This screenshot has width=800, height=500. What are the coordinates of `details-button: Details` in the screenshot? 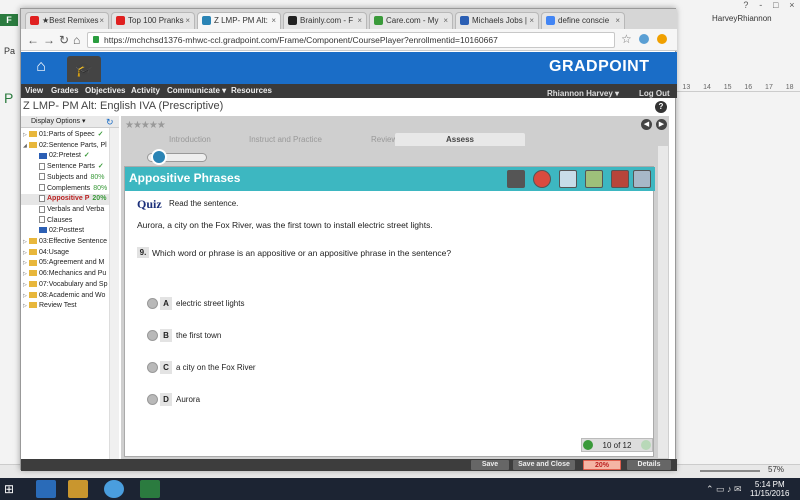 It's located at (649, 465).